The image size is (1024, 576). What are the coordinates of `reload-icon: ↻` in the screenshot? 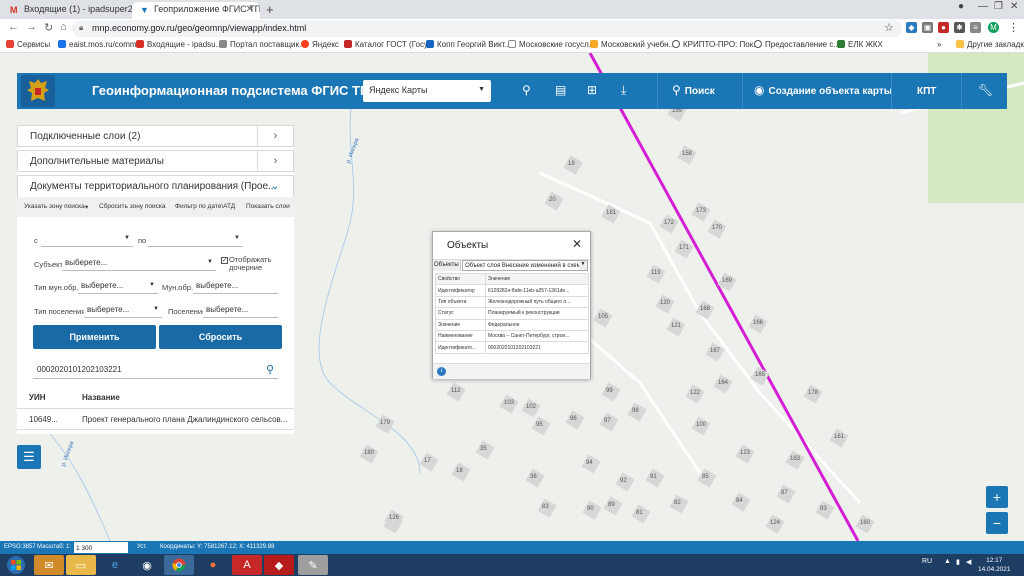 It's located at (48, 27).